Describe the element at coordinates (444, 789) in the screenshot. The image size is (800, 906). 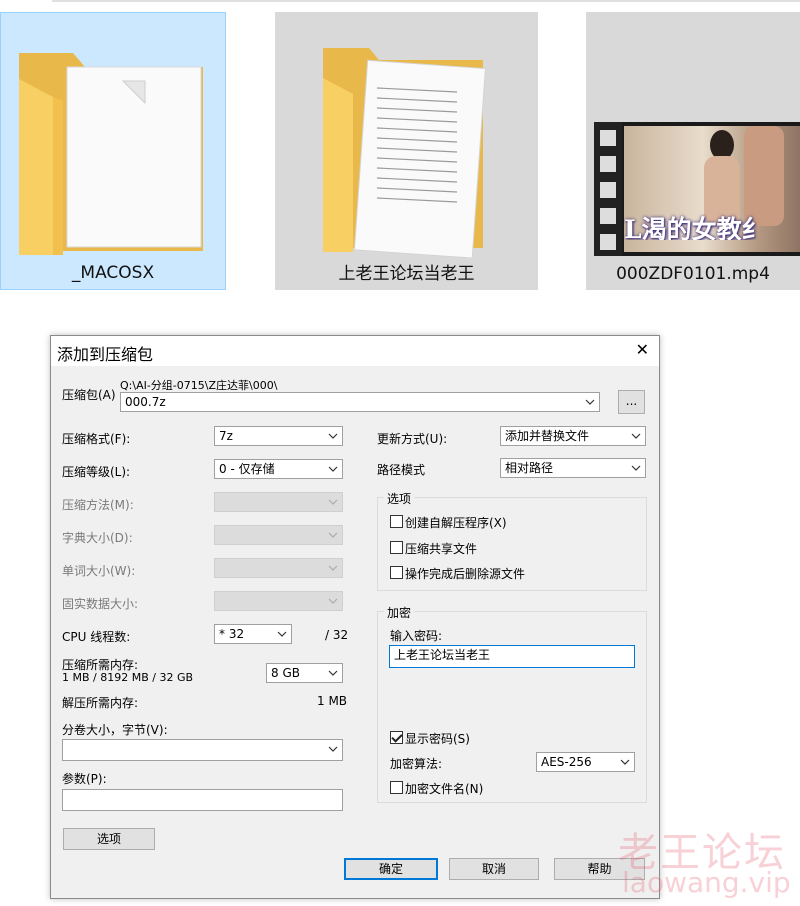
I see `enc-names-label: 加密文件名(N)` at that location.